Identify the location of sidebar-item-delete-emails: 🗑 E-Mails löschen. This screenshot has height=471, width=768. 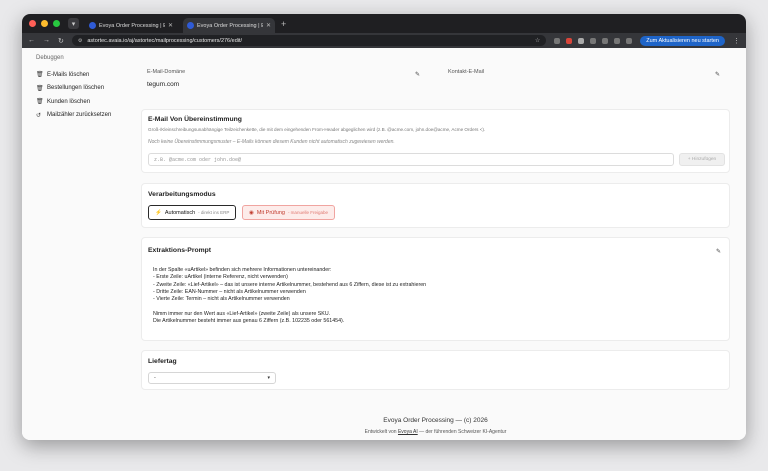
(83, 75).